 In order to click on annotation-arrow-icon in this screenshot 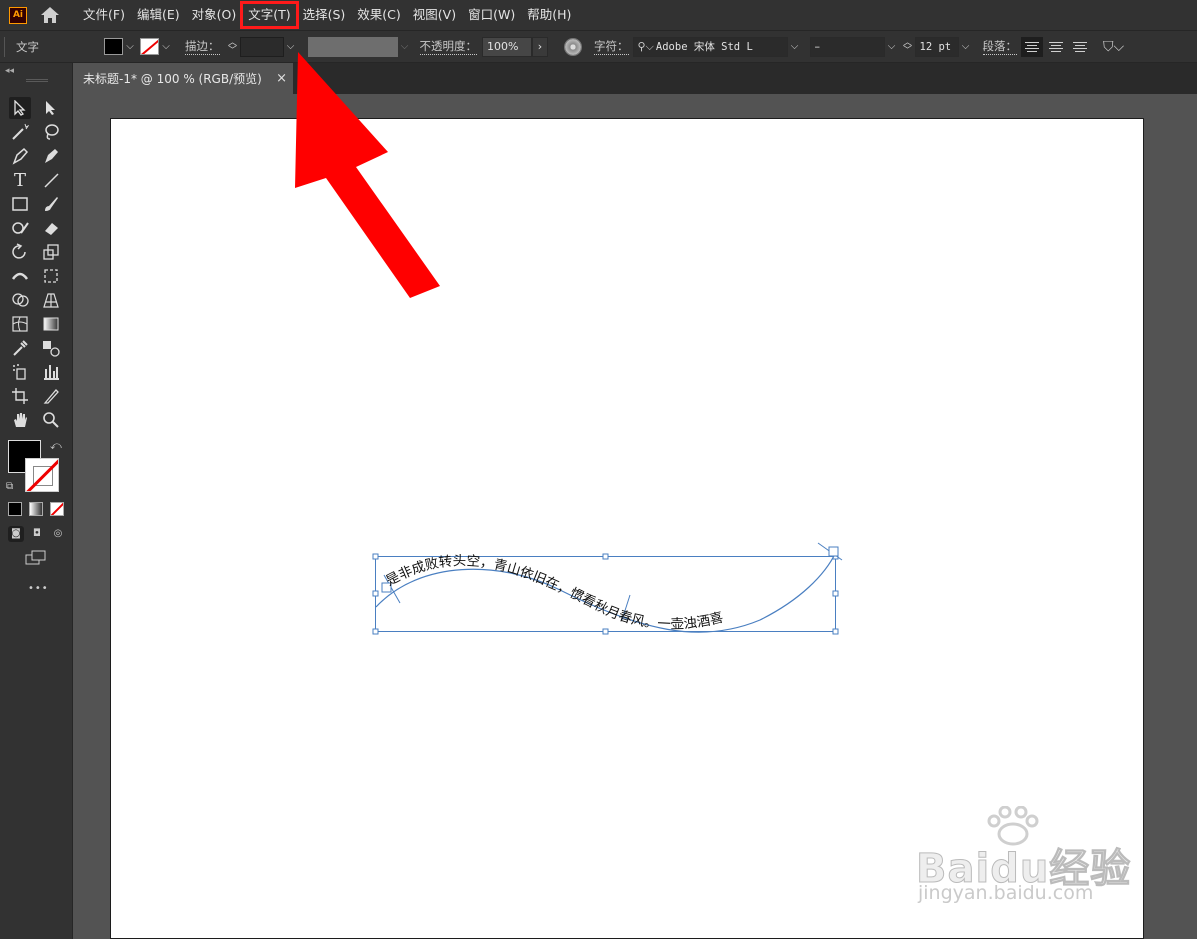, I will do `click(367, 175)`.